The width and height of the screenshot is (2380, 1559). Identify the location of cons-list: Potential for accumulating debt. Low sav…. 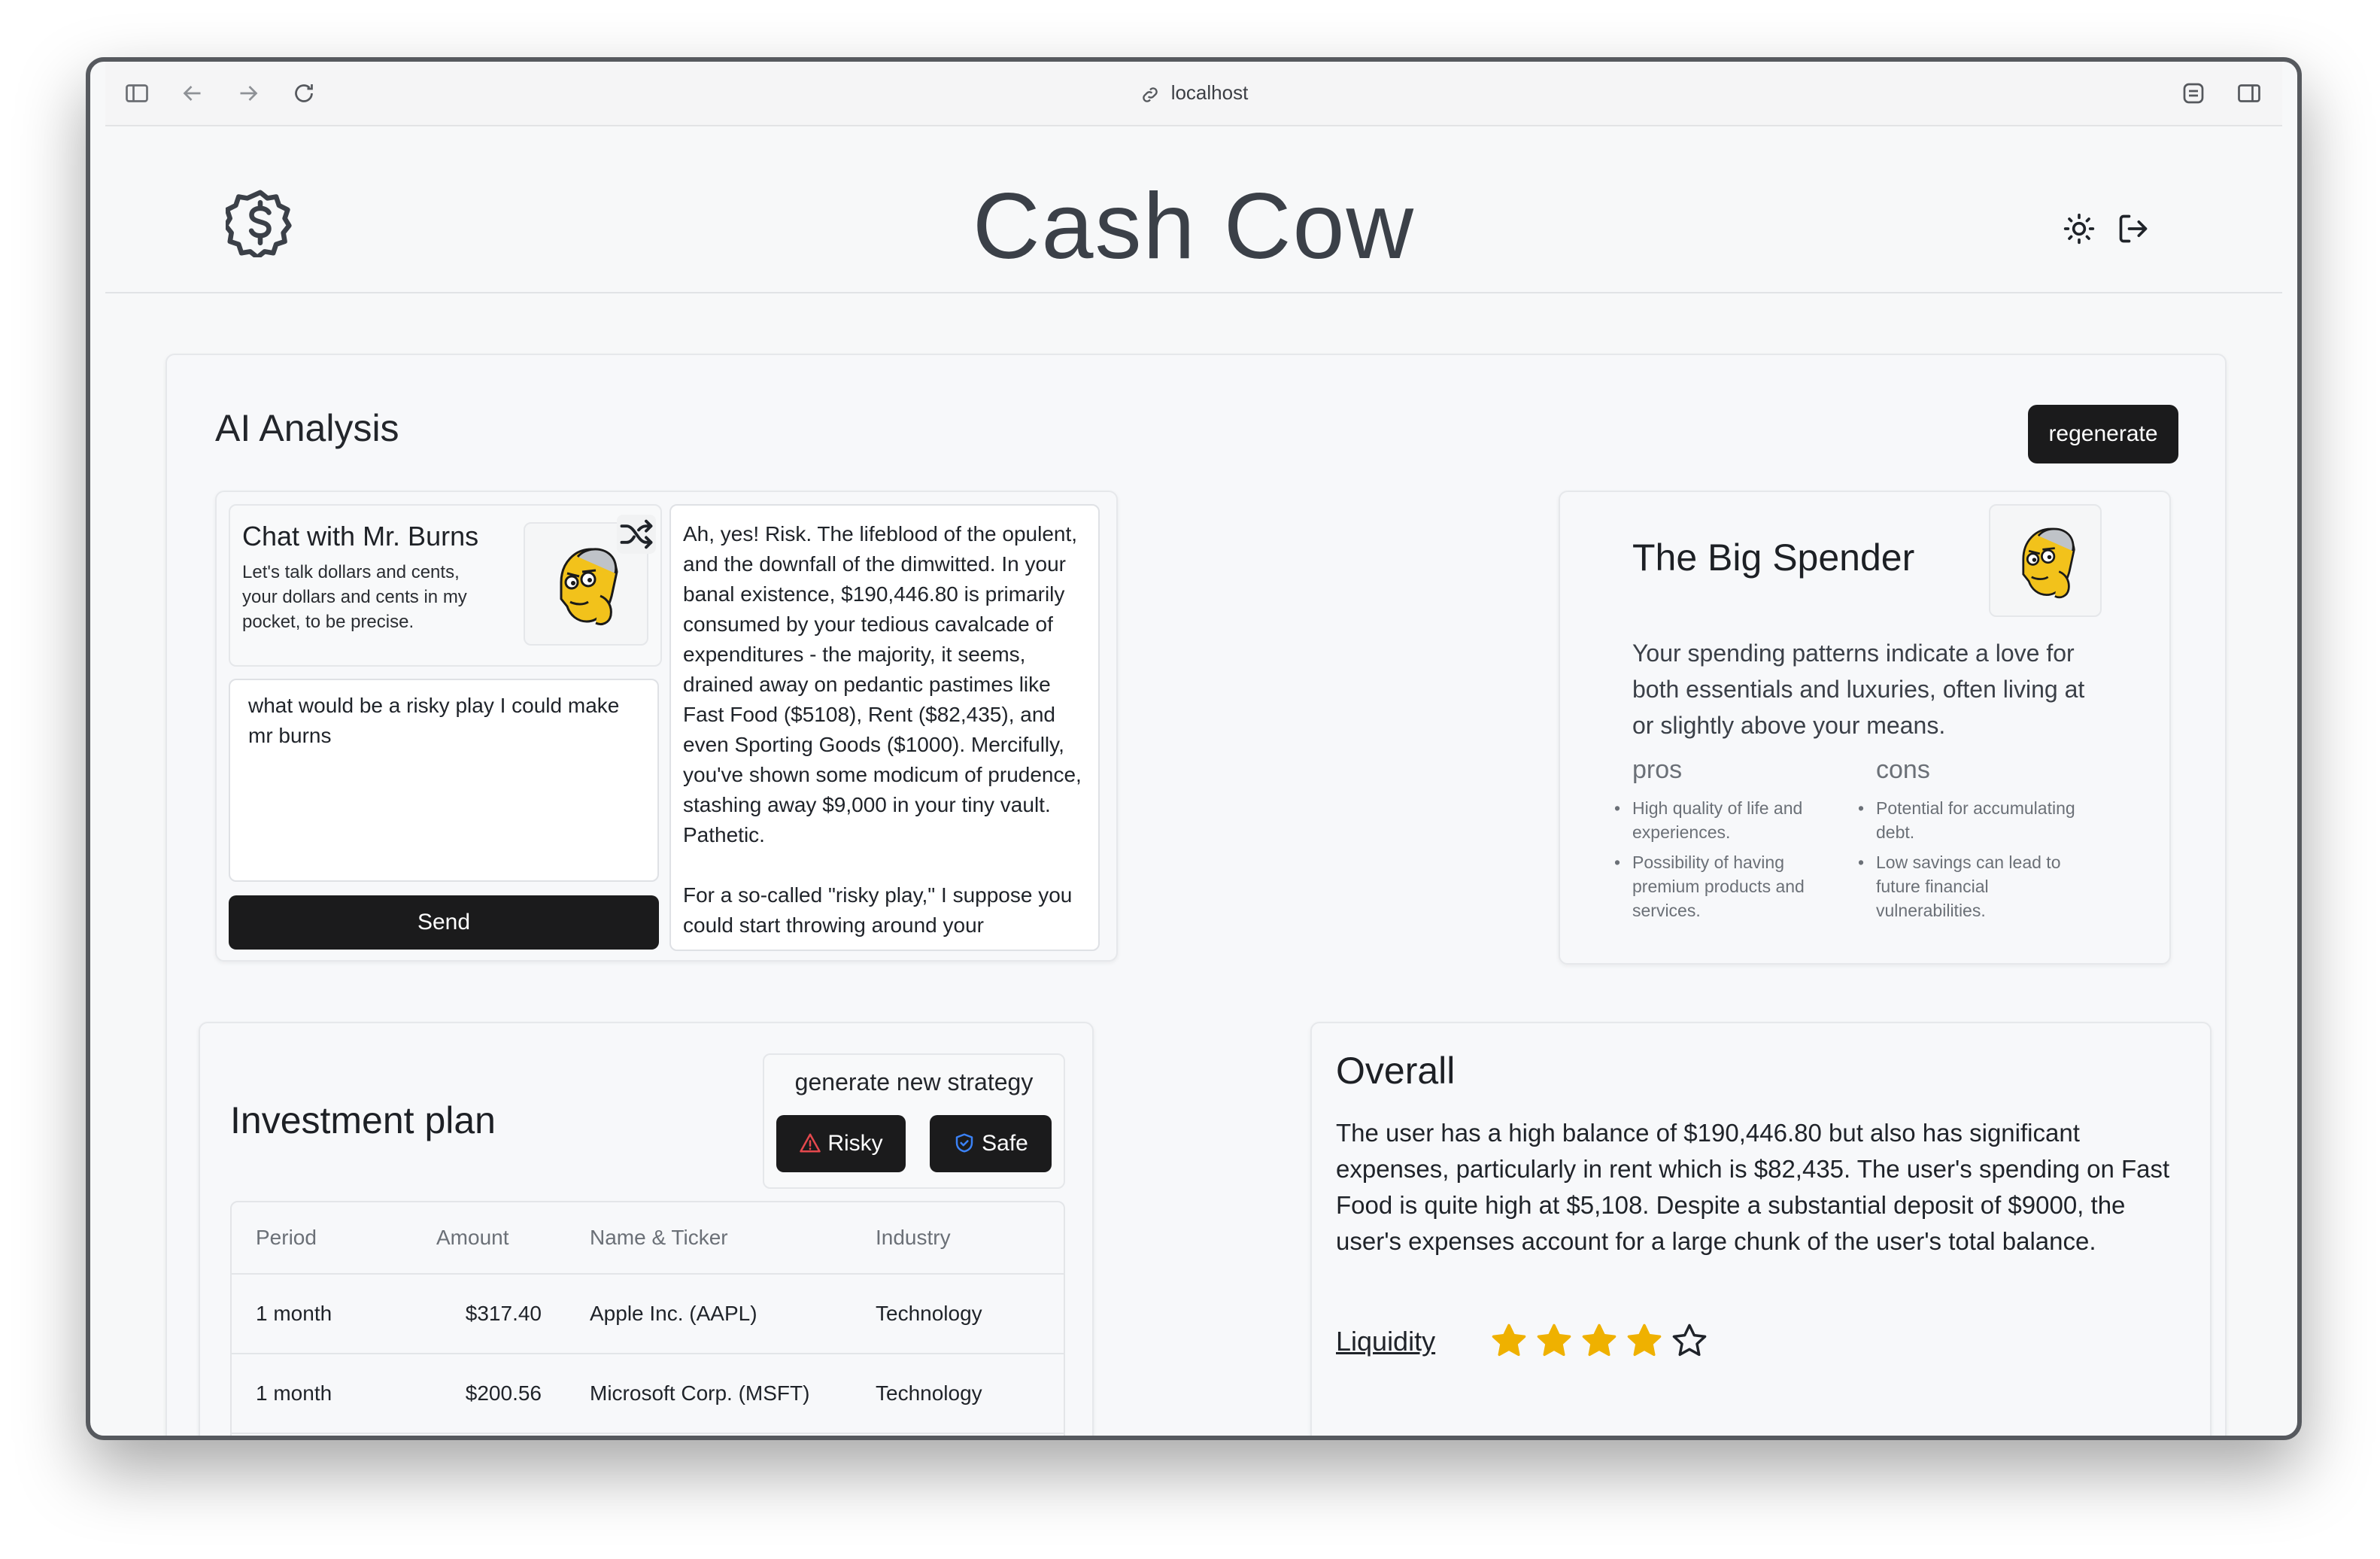
(1976, 862).